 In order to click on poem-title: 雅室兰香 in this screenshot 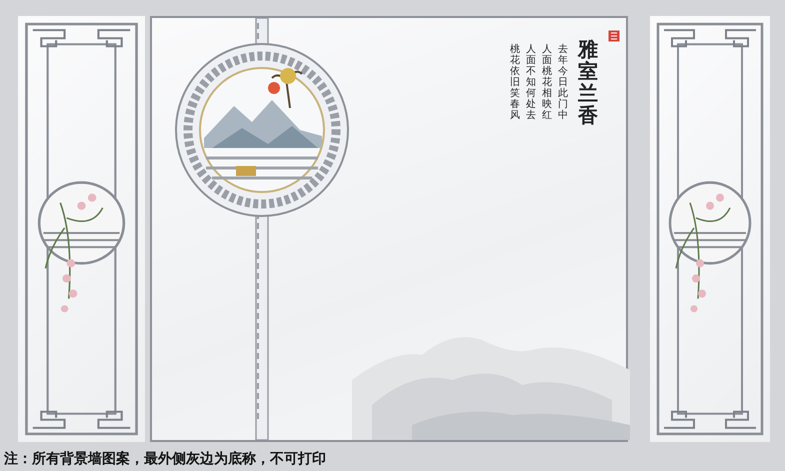, I will do `click(588, 82)`.